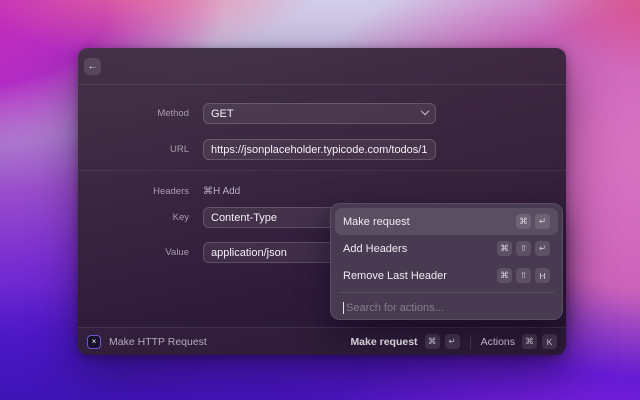  What do you see at coordinates (319, 113) in the screenshot?
I see `method-dropdown: GET` at bounding box center [319, 113].